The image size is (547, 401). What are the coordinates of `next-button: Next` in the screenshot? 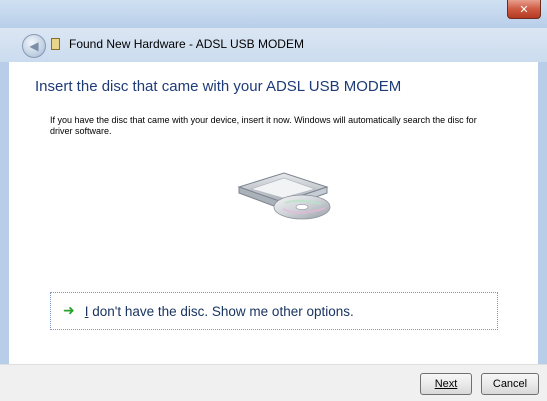 It's located at (446, 384).